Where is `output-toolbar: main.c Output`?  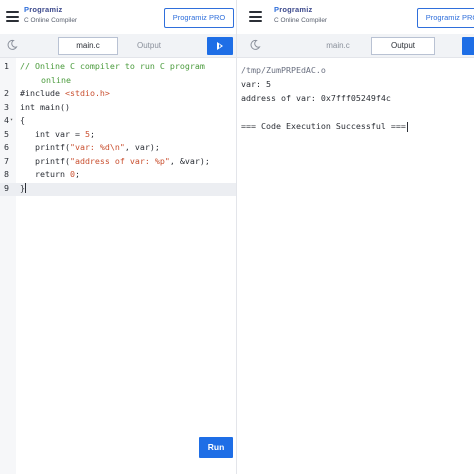
output-toolbar: main.c Output is located at coordinates (355, 46).